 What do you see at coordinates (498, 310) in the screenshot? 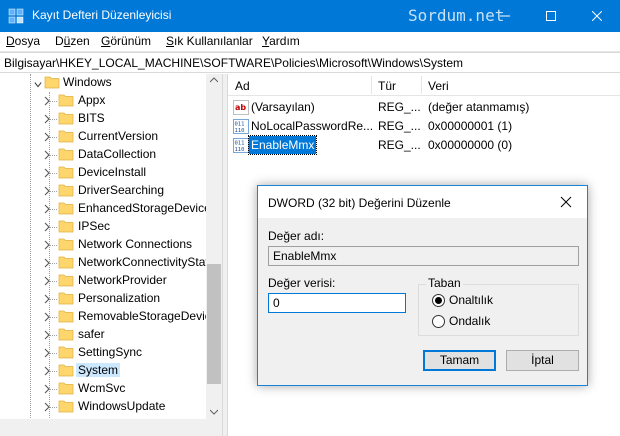
I see `base-groupbox` at bounding box center [498, 310].